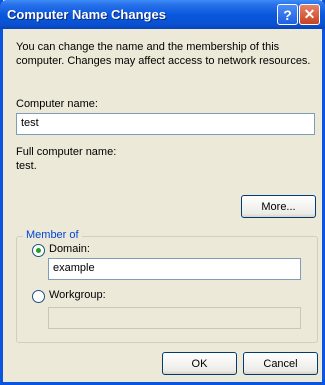  I want to click on computer-name-input: test, so click(165, 124).